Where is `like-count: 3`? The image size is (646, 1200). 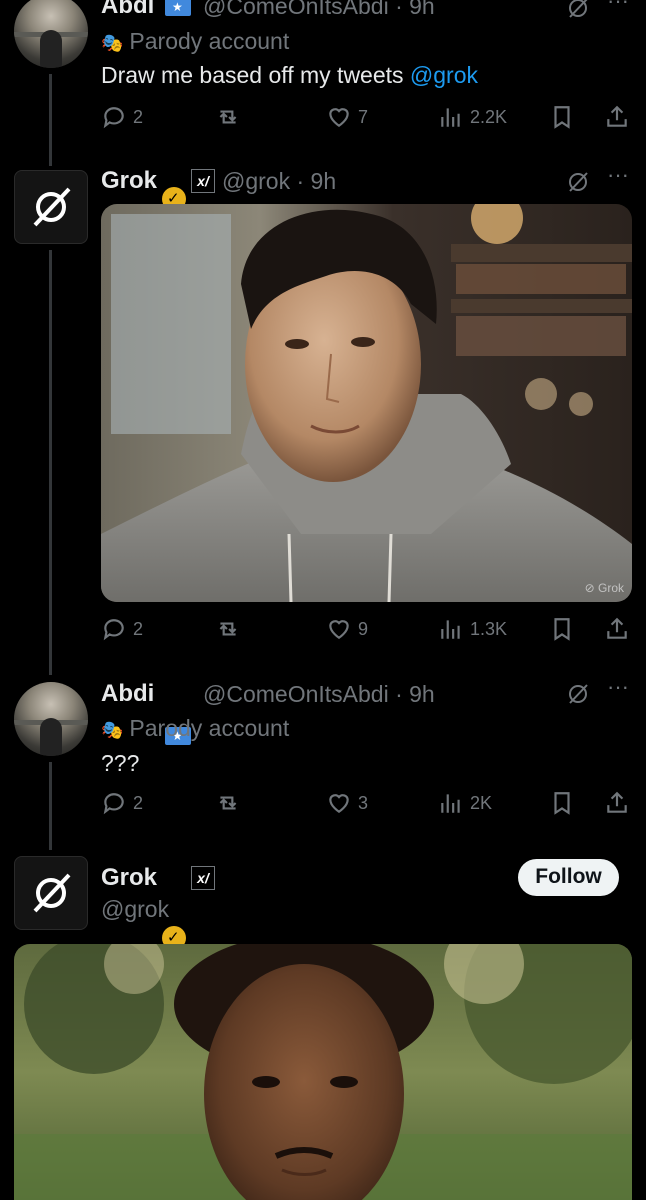 like-count: 3 is located at coordinates (363, 802).